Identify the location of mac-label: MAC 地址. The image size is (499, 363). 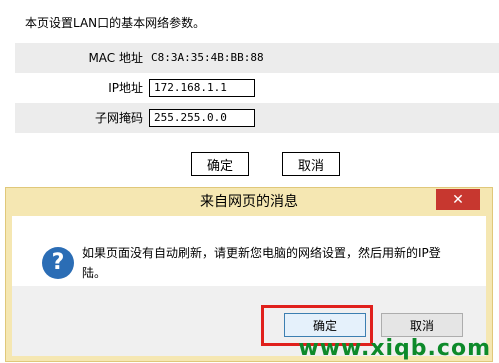
(115, 58).